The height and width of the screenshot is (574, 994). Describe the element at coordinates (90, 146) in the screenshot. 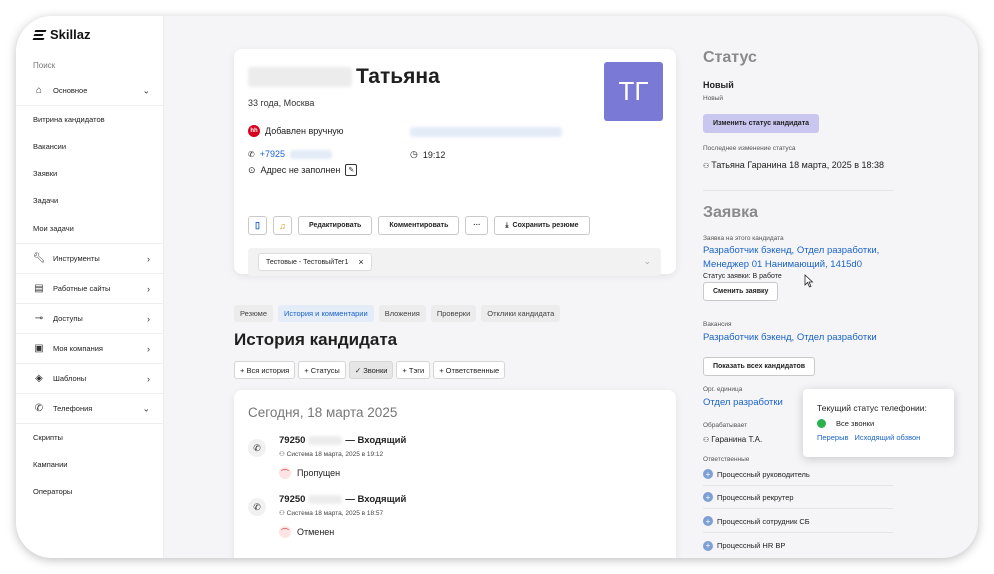

I see `sidebar-item-vacancies: Вакансии` at that location.